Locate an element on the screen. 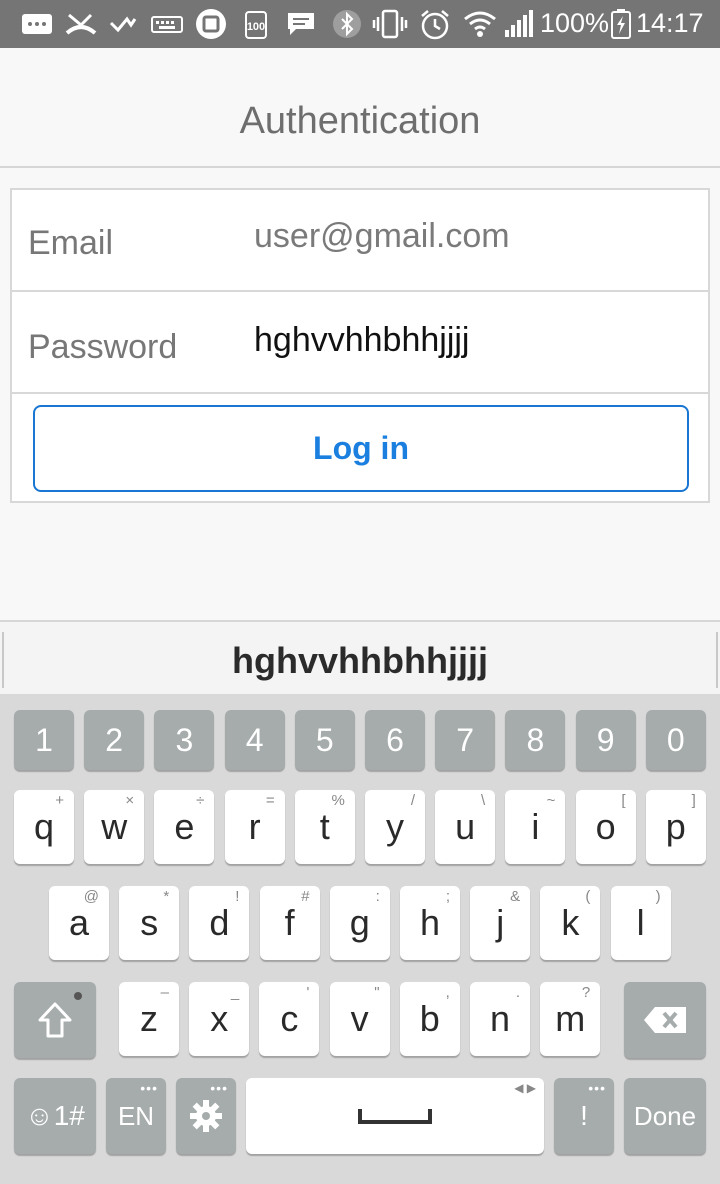 The image size is (720, 1184). key-p-label: p is located at coordinates (675, 826).